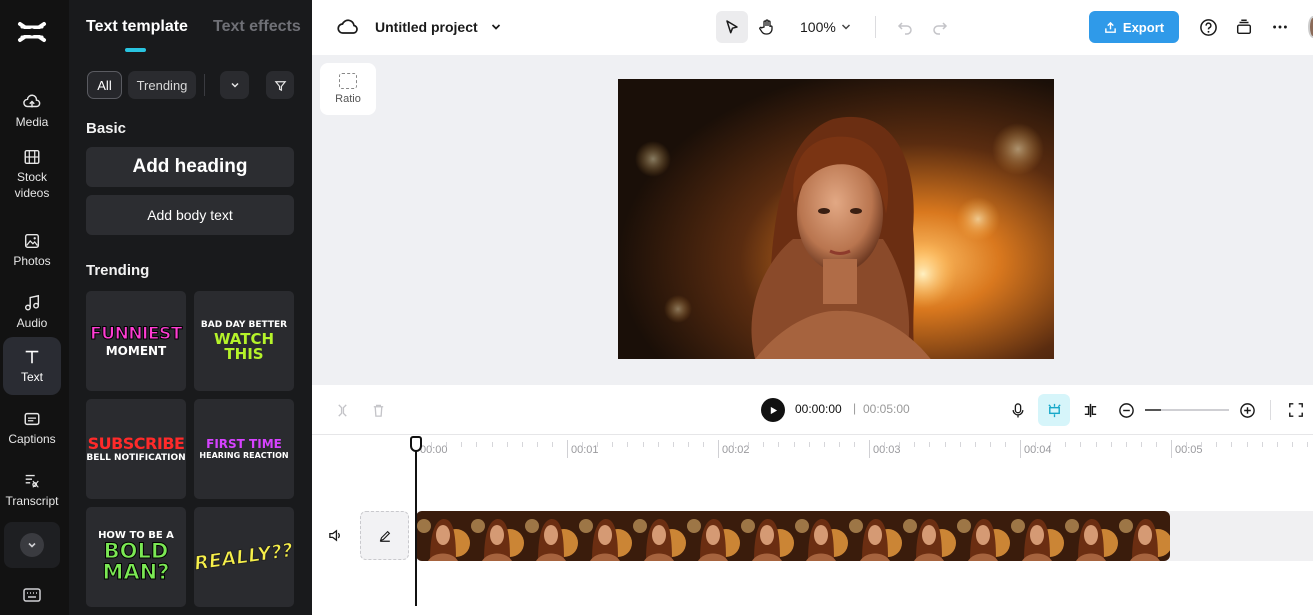 Image resolution: width=1313 pixels, height=615 pixels. I want to click on cover-edit-button, so click(384, 535).